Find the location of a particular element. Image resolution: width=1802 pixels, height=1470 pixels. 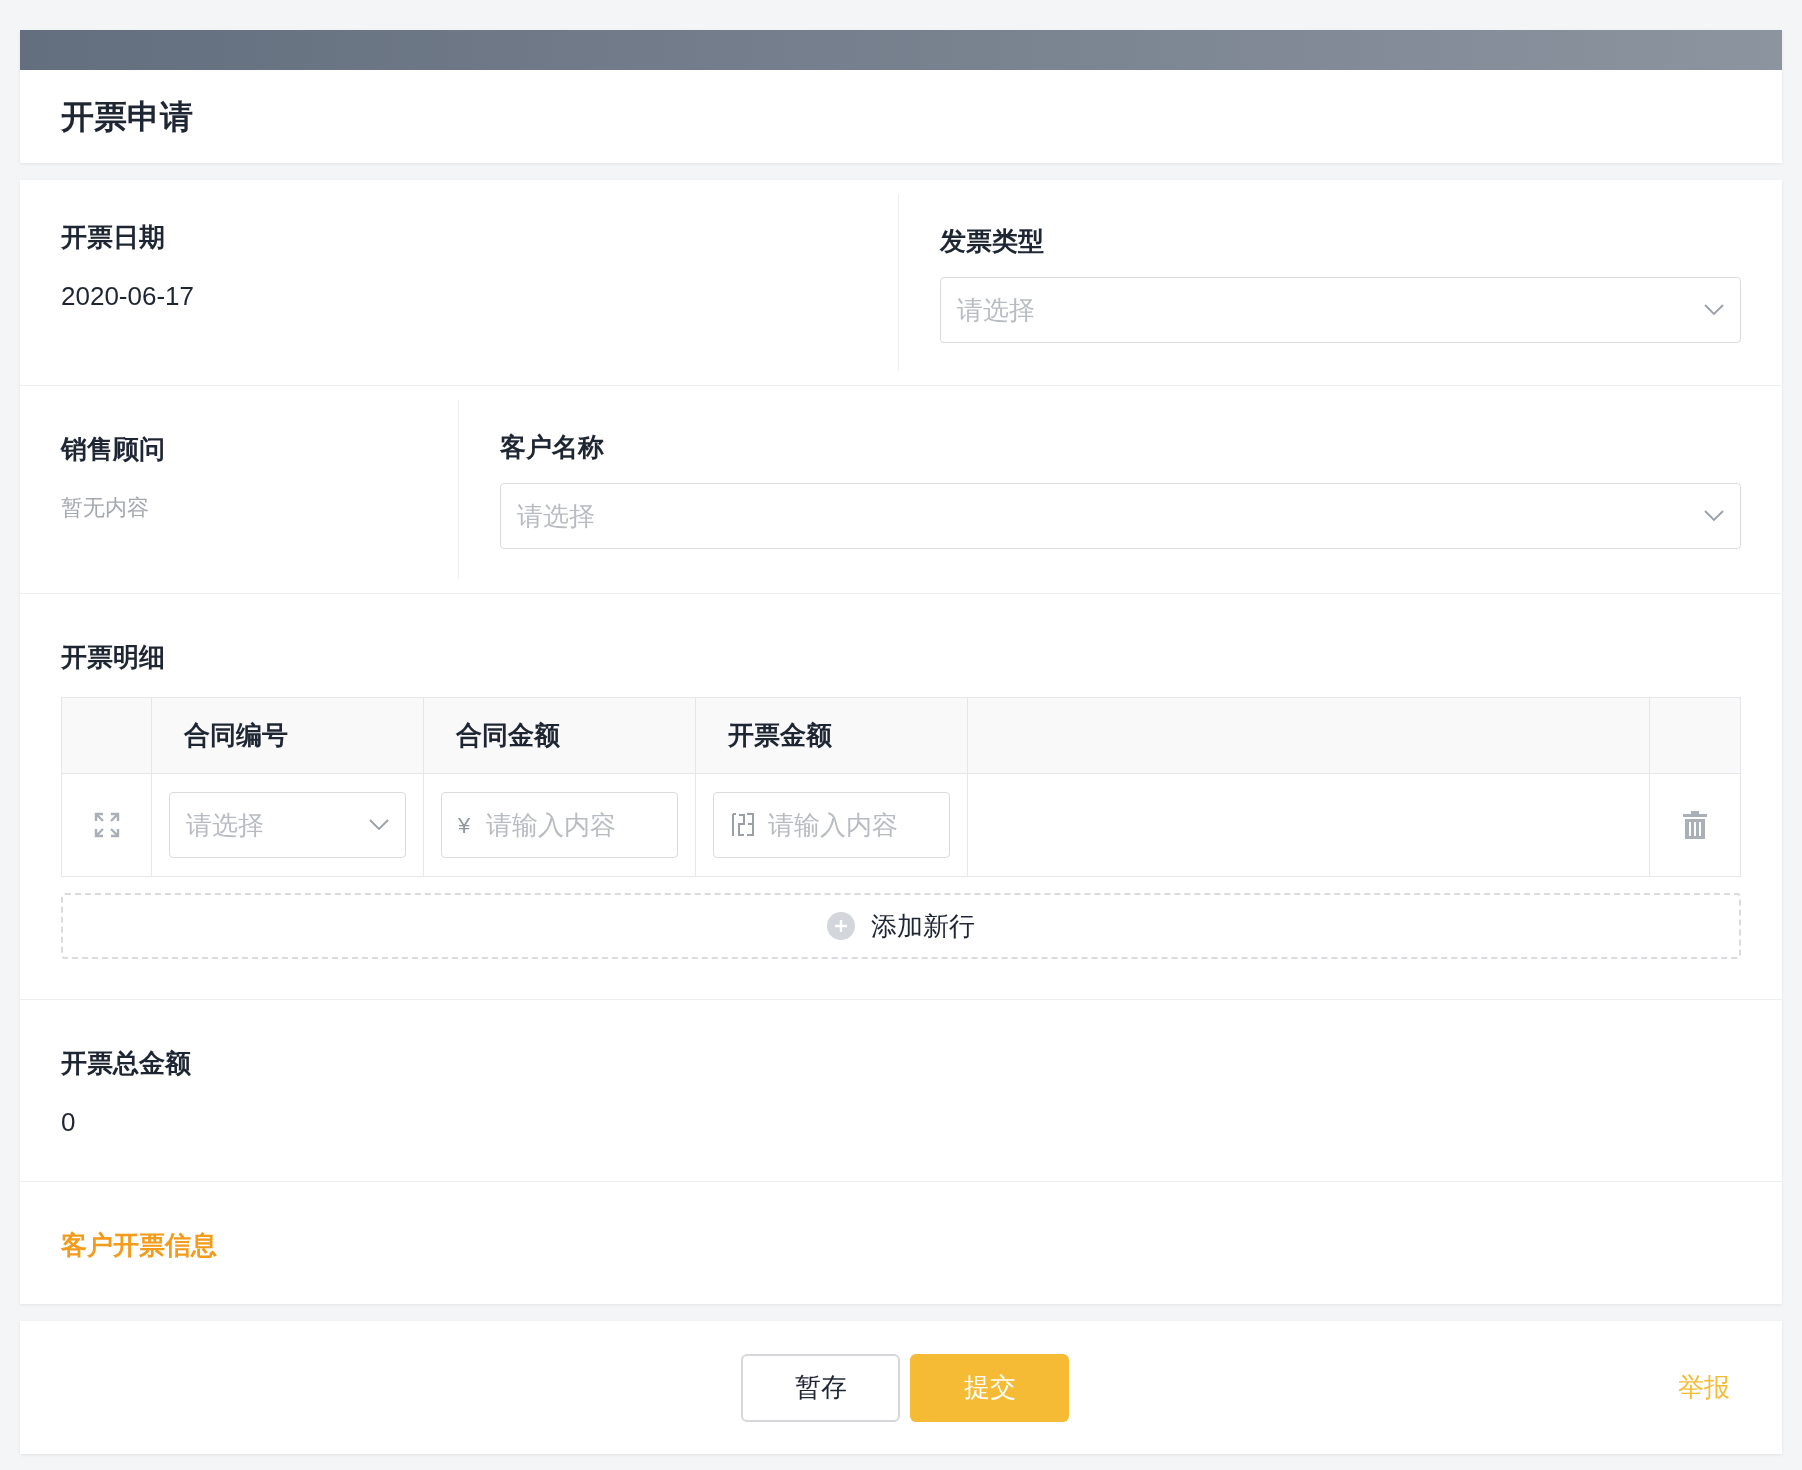

amount-input: ¥ 请输入内容 is located at coordinates (559, 825).